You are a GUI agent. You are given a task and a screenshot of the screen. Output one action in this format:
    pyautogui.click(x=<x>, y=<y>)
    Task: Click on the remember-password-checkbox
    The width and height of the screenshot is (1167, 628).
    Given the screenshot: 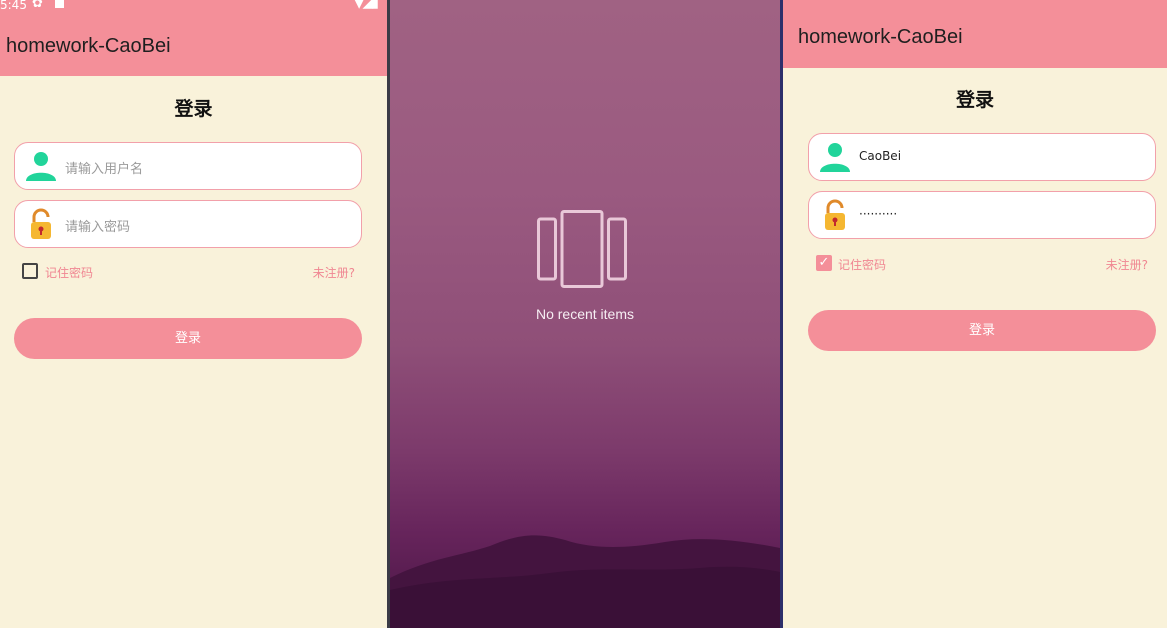 What is the action you would take?
    pyautogui.click(x=30, y=271)
    